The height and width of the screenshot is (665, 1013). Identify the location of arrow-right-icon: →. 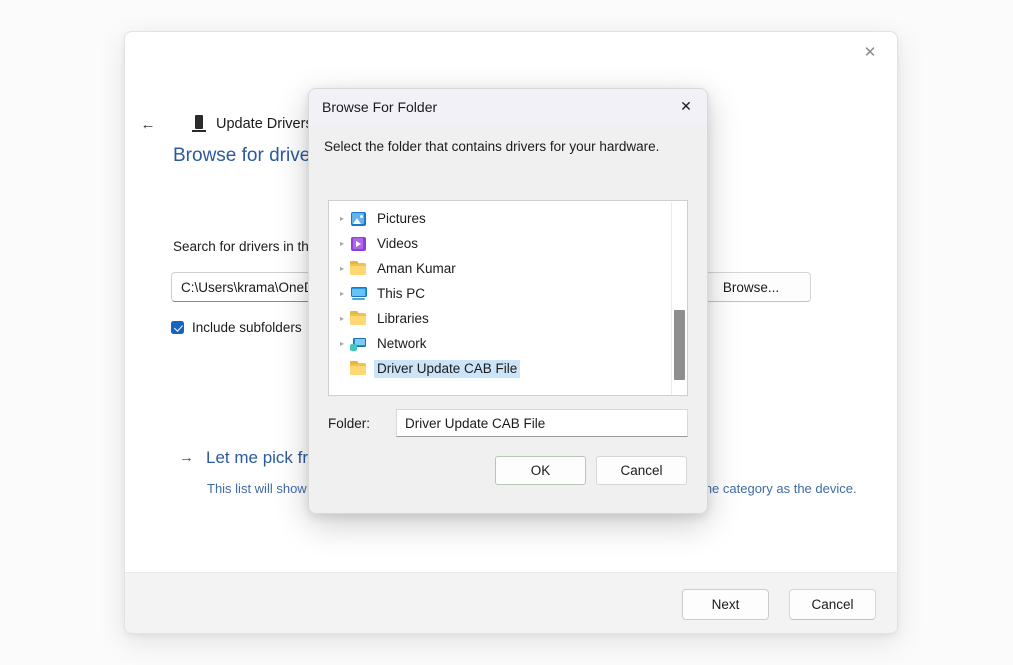
(186, 457).